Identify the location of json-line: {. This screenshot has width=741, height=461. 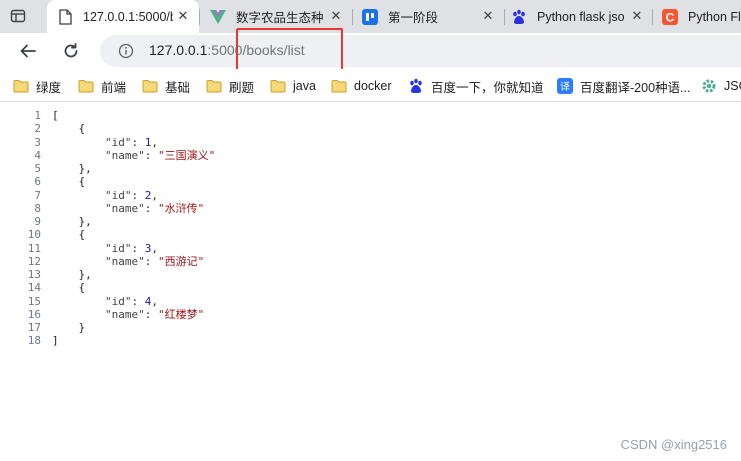
(69, 288).